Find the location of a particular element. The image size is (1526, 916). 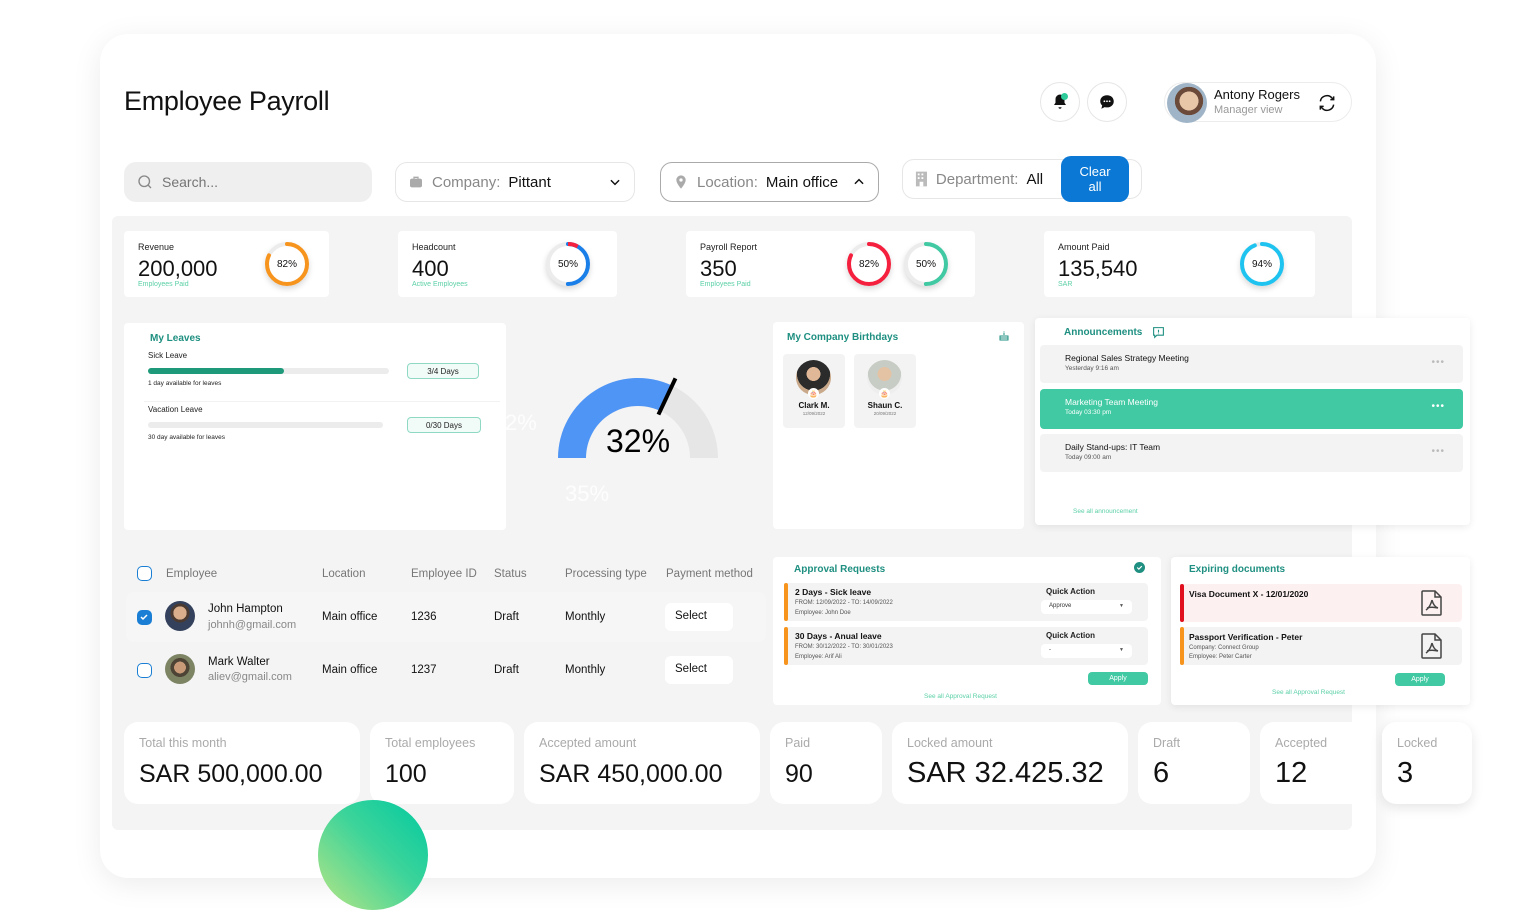

user-menu: Antony Rogers Manager view is located at coordinates (1258, 102).